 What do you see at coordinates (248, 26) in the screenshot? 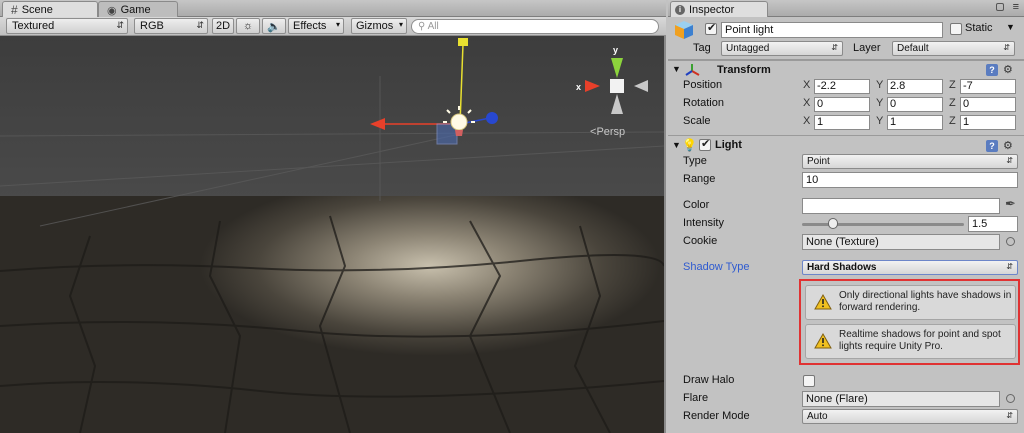
I see `lighting-toggle: ☼` at bounding box center [248, 26].